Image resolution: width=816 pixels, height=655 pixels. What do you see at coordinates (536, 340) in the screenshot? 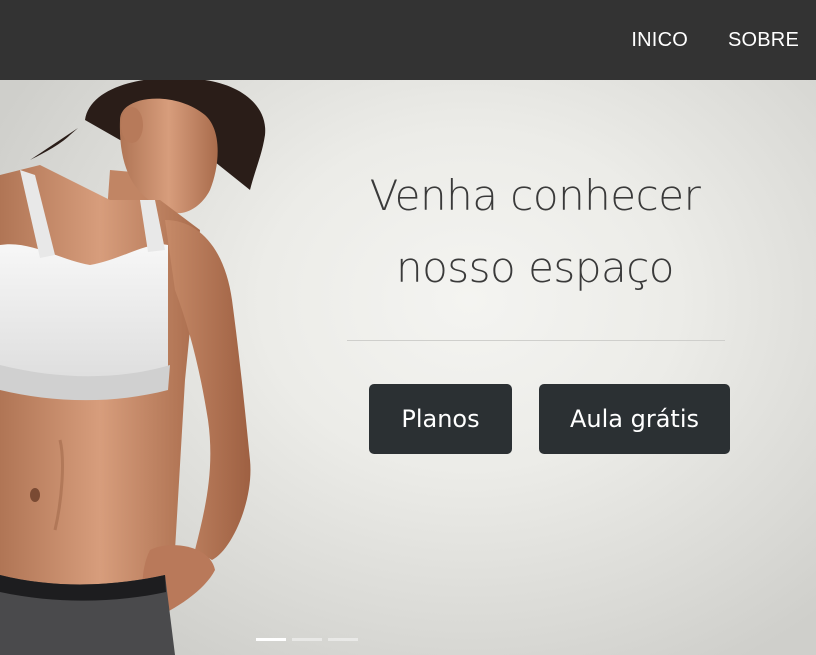
I see `hero-divider` at bounding box center [536, 340].